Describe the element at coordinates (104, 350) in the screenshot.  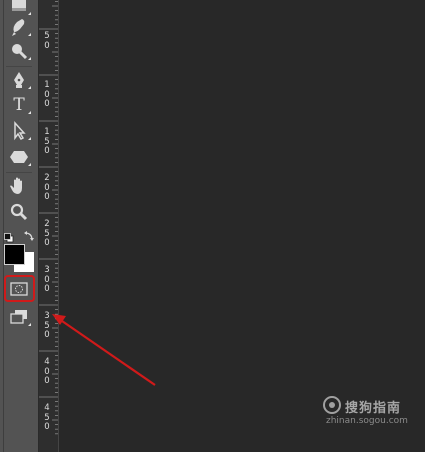
I see `annotation-arrow` at that location.